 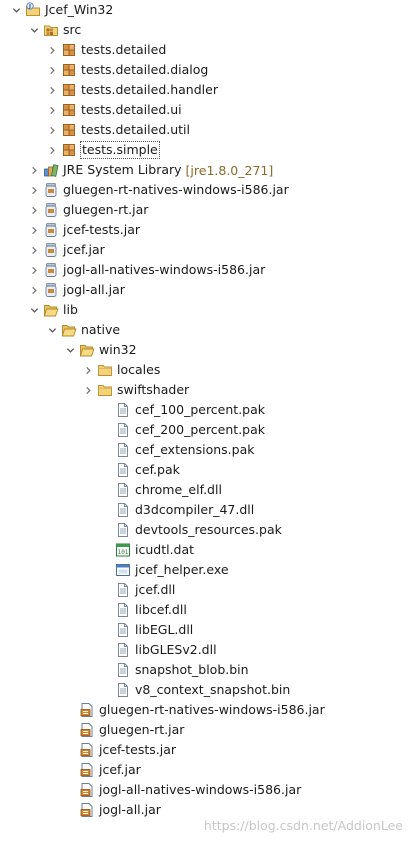 I want to click on tree-item: tests.detailed.util, so click(x=205, y=130).